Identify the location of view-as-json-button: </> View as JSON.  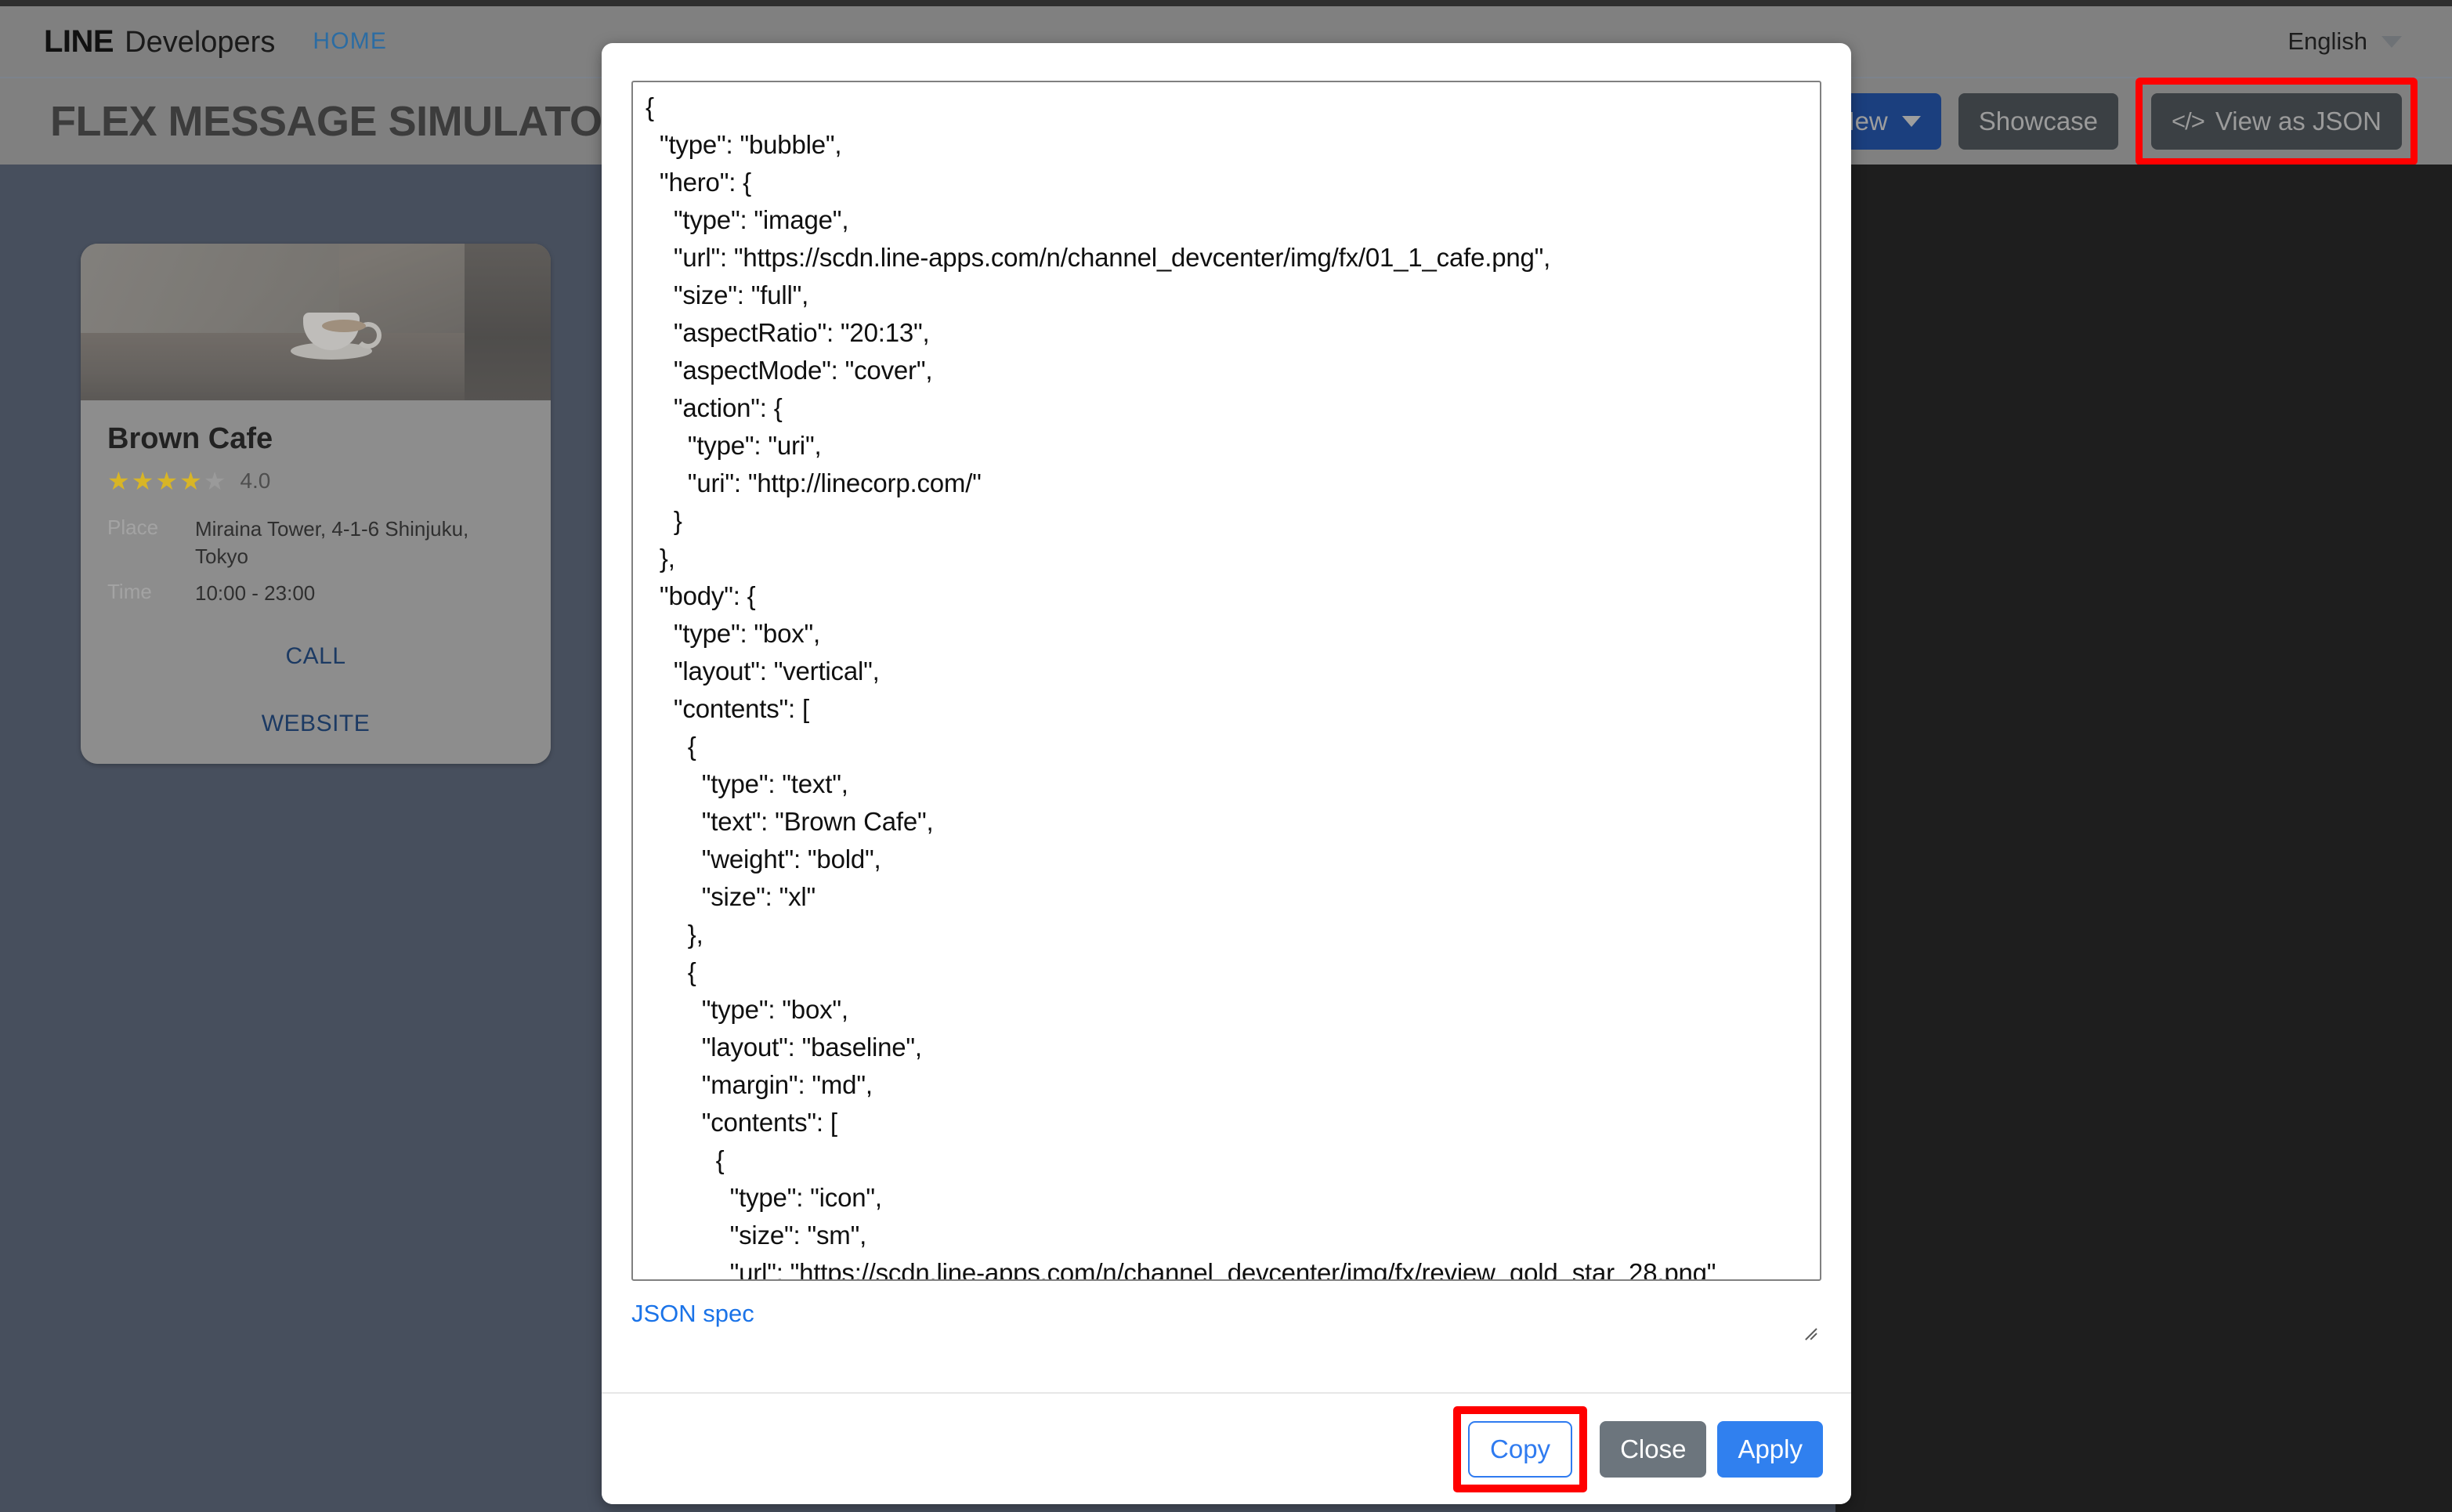
(2276, 122).